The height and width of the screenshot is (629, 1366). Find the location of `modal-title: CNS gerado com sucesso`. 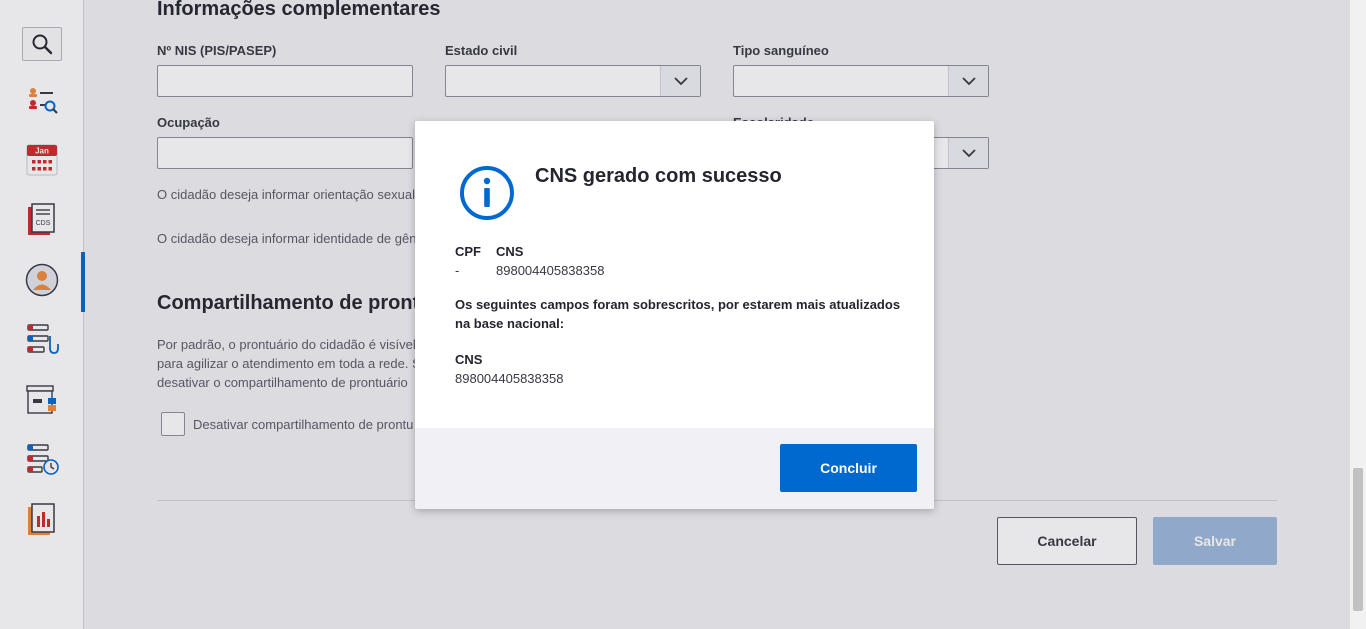

modal-title: CNS gerado com sucesso is located at coordinates (658, 176).